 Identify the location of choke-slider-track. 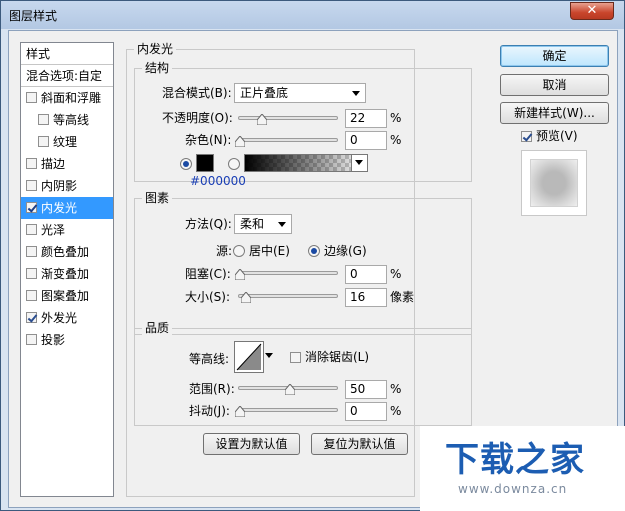
(288, 273).